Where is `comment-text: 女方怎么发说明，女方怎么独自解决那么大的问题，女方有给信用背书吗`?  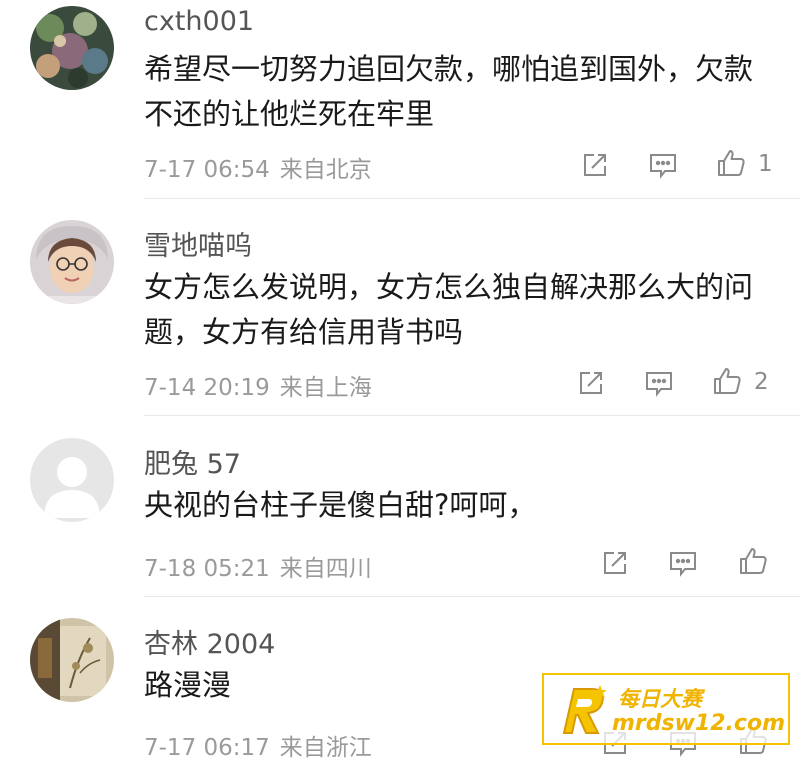 comment-text: 女方怎么发说明，女方怎么独自解决那么大的问题，女方有给信用背书吗 is located at coordinates (449, 309).